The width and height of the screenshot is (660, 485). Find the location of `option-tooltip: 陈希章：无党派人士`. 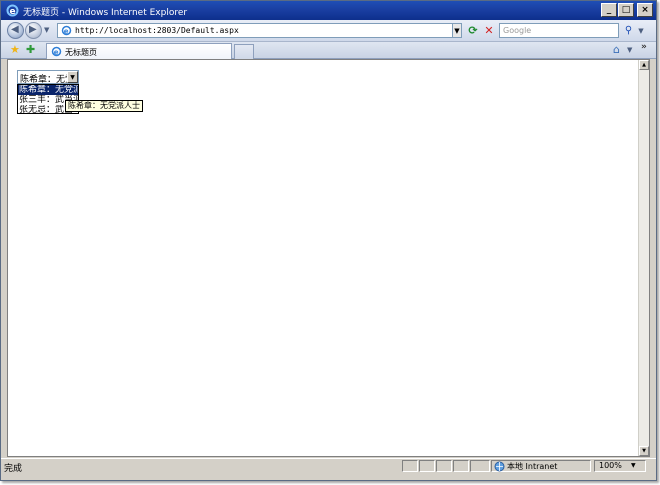

option-tooltip: 陈希章：无党派人士 is located at coordinates (104, 106).